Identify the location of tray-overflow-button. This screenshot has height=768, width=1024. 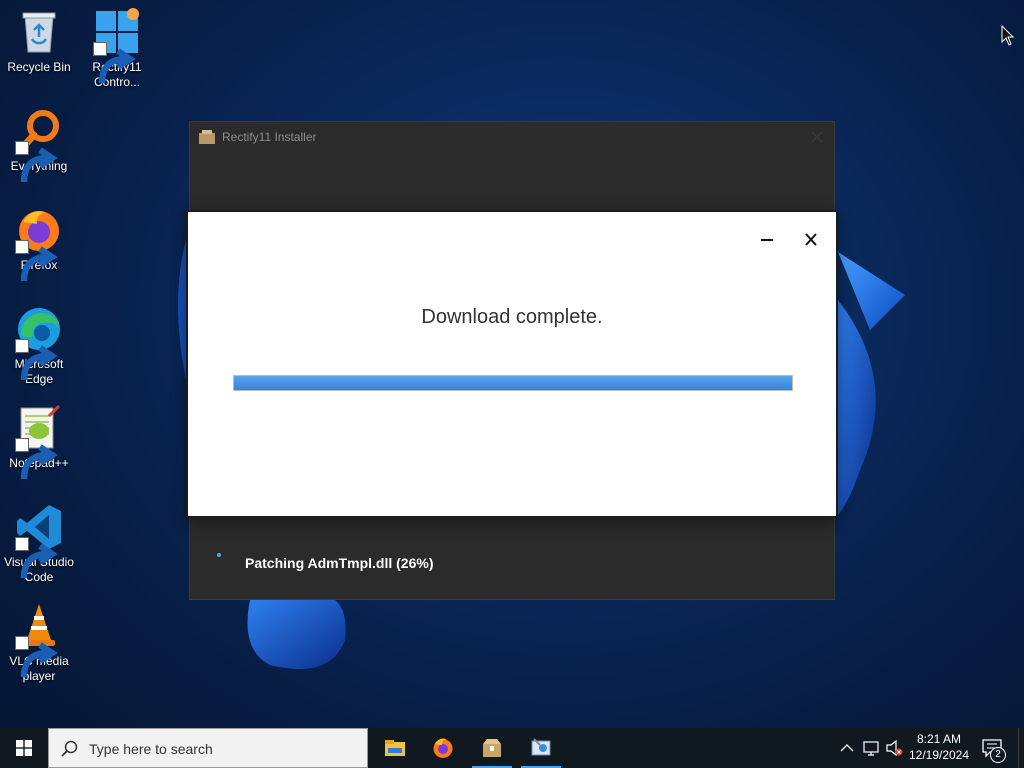
(847, 748).